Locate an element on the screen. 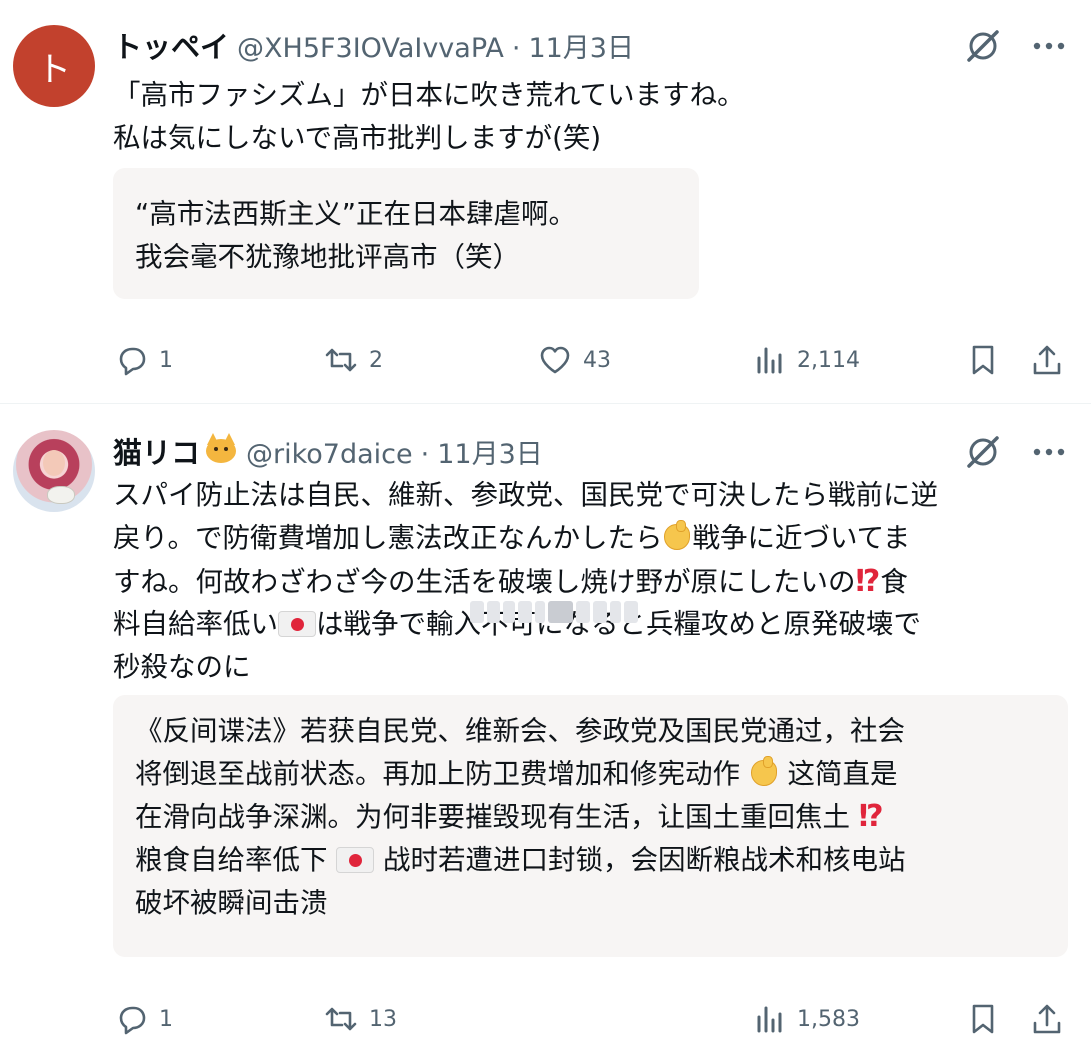 Image resolution: width=1091 pixels, height=1050 pixels. views-button: 1,583 is located at coordinates (805, 1019).